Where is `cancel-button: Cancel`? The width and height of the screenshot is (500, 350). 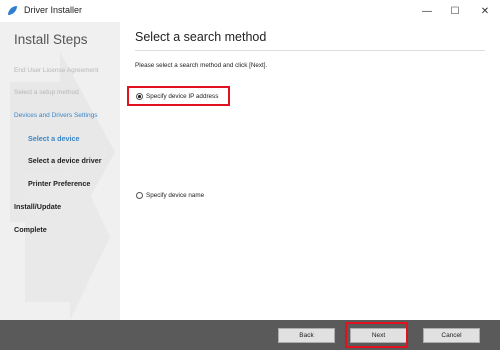 cancel-button: Cancel is located at coordinates (451, 335).